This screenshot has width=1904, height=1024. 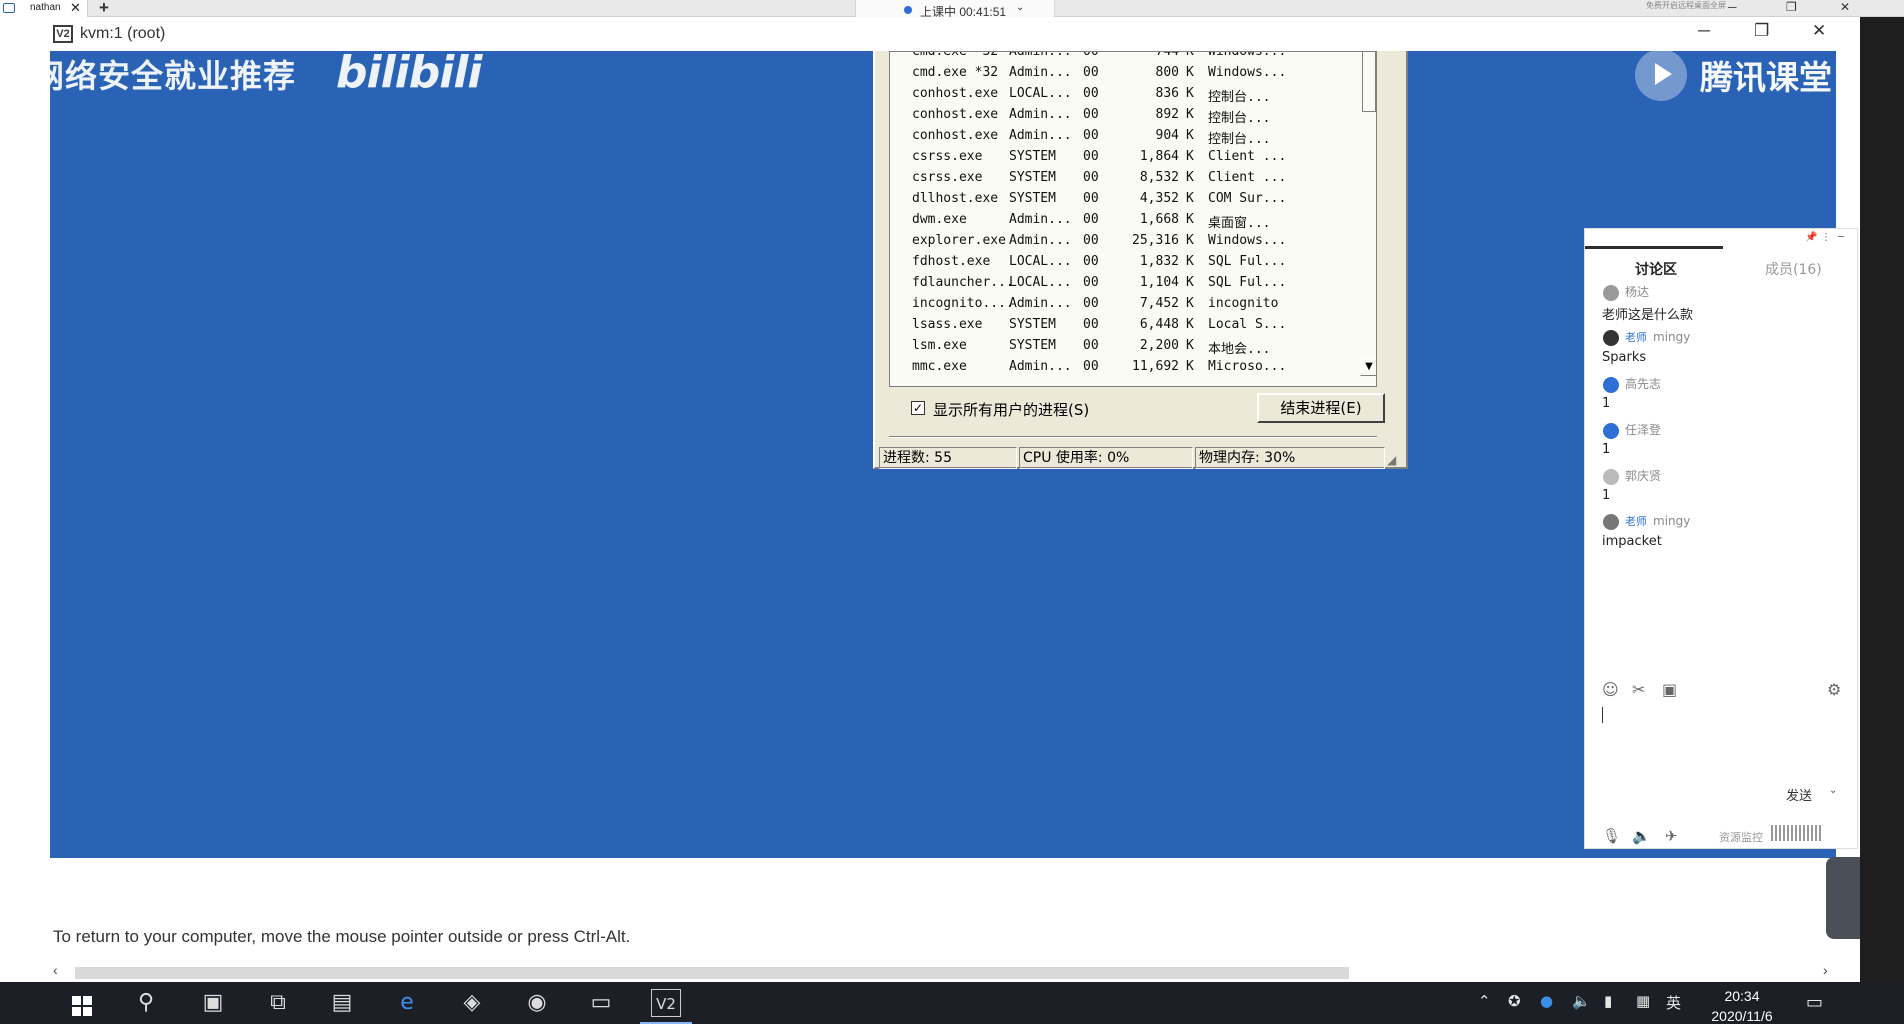 What do you see at coordinates (1845, 7) in the screenshot?
I see `host-close-button: ✕` at bounding box center [1845, 7].